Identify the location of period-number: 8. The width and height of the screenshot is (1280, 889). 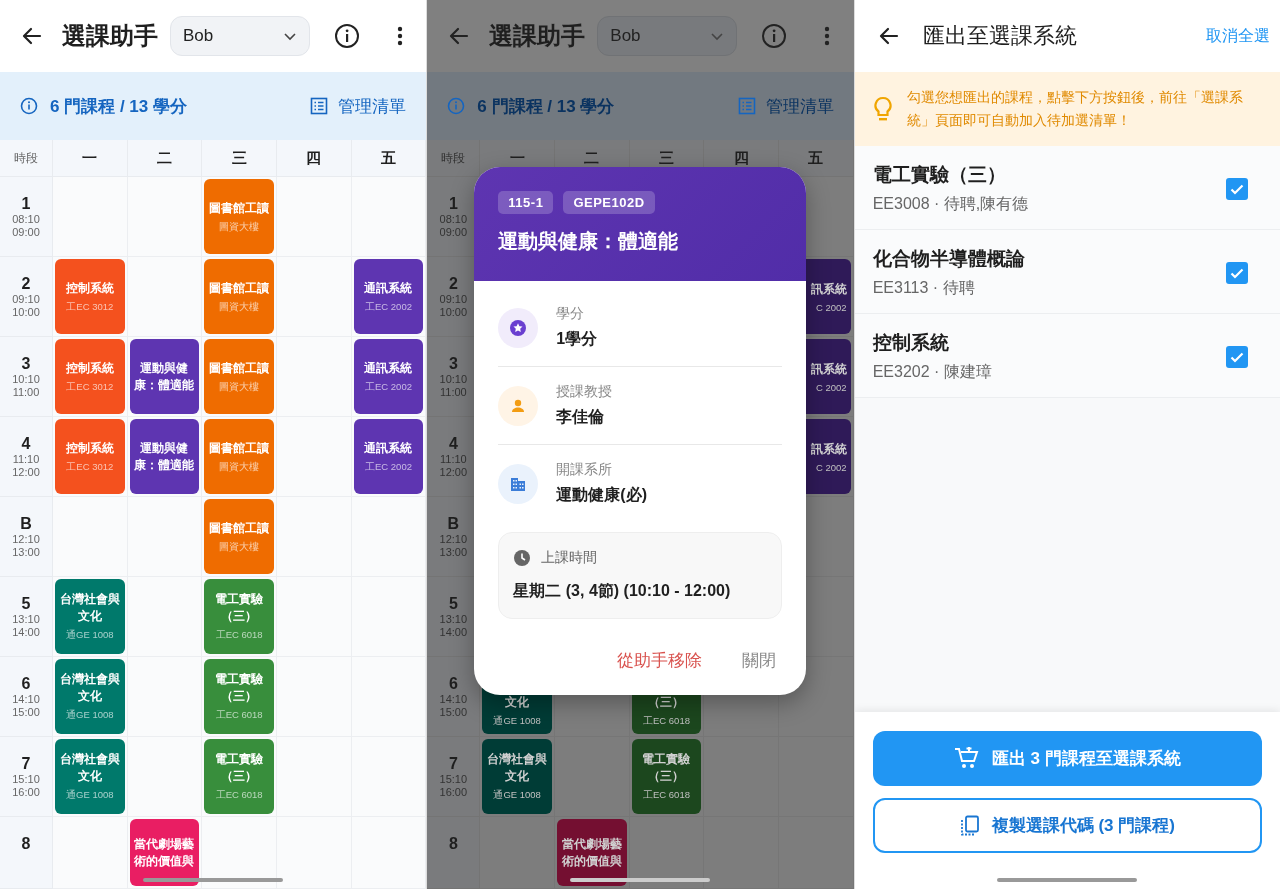
(453, 844).